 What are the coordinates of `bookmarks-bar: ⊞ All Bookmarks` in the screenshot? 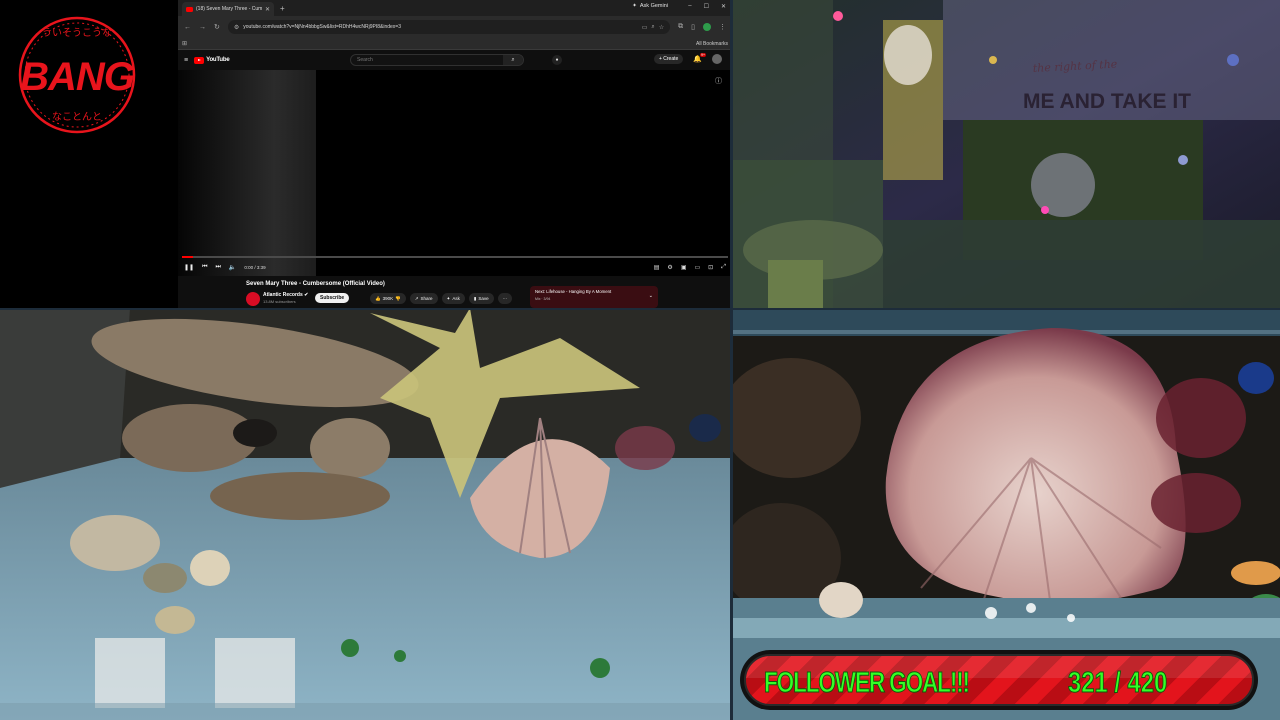 It's located at (455, 44).